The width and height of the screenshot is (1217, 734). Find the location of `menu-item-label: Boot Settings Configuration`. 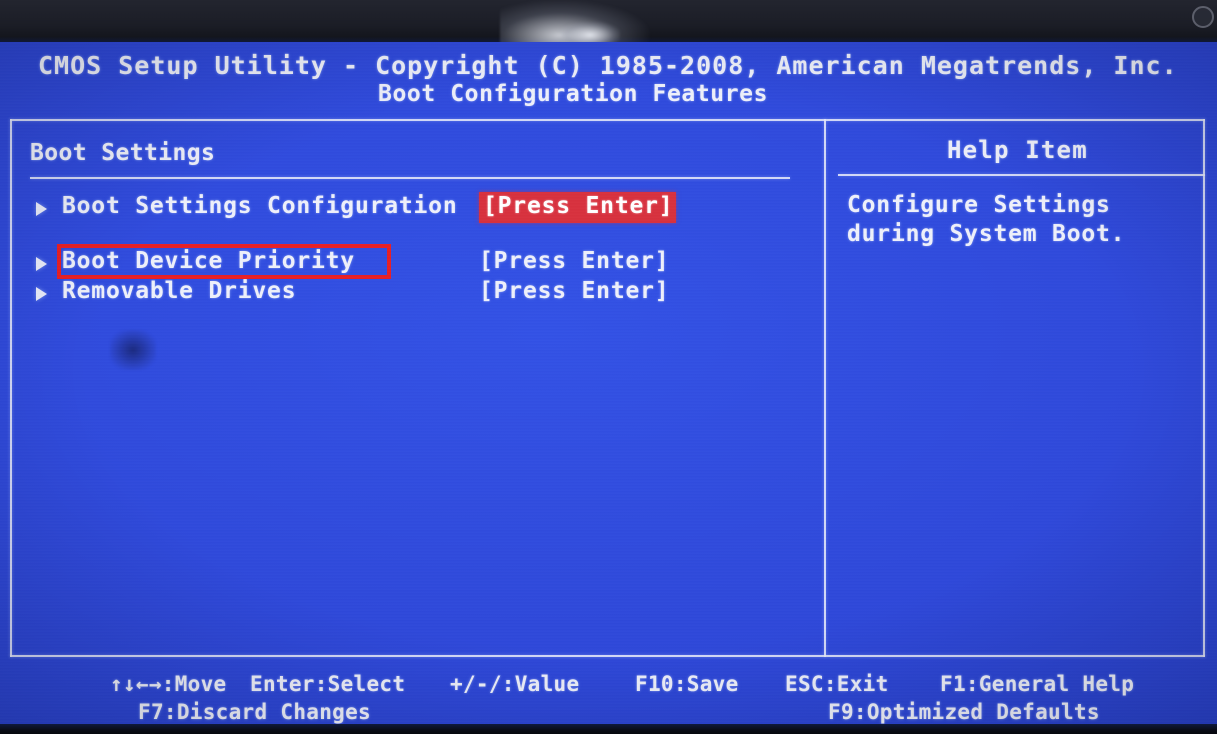

menu-item-label: Boot Settings Configuration is located at coordinates (260, 206).